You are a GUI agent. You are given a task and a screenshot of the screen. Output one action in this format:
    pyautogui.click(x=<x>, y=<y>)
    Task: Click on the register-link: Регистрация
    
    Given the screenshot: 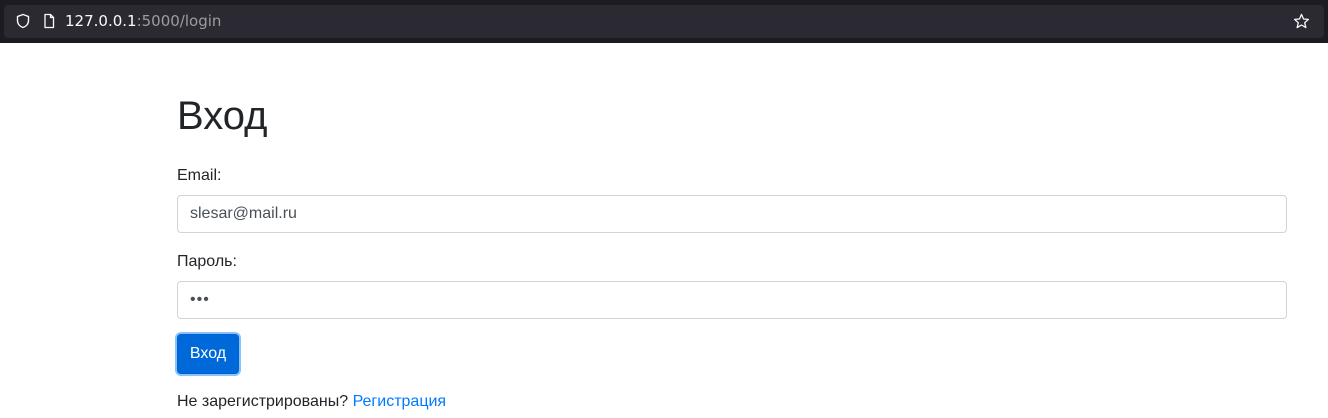 What is the action you would take?
    pyautogui.click(x=400, y=401)
    